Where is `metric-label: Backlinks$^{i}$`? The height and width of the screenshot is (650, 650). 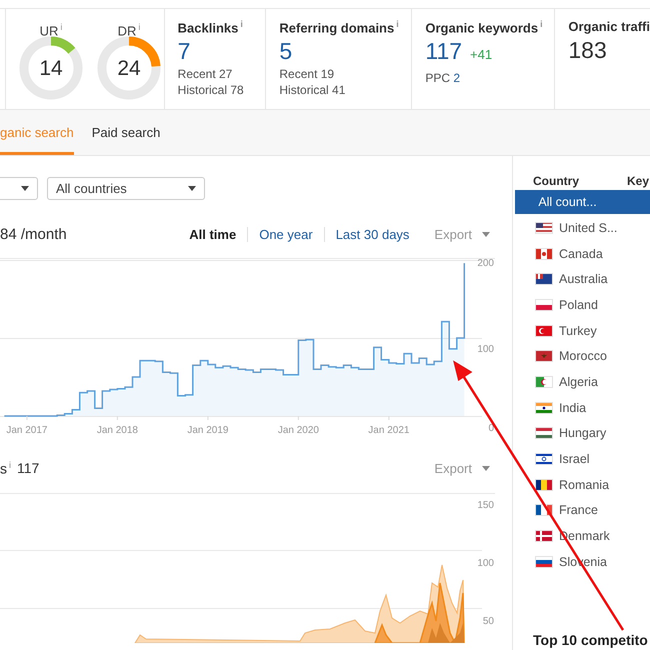 metric-label: Backlinks$^{i}$ is located at coordinates (211, 27).